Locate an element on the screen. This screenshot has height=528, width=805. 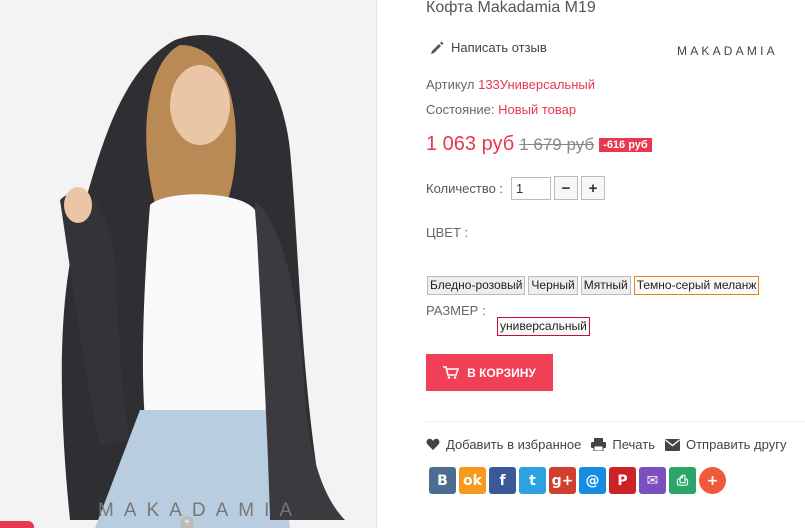
color-option-black: Черный is located at coordinates (553, 285).